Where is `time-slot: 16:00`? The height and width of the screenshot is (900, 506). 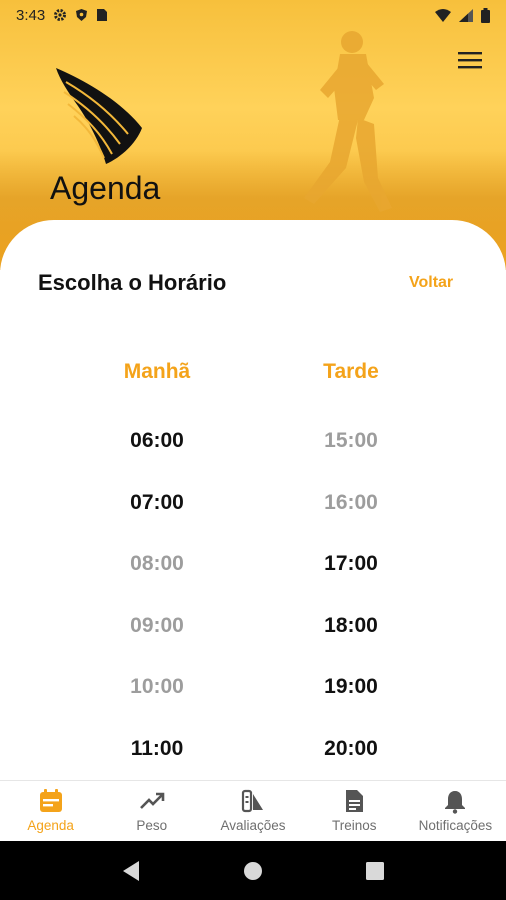 time-slot: 16:00 is located at coordinates (351, 503).